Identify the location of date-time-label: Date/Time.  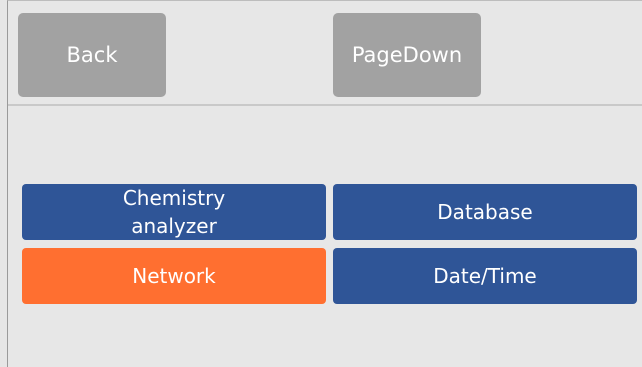
(485, 276).